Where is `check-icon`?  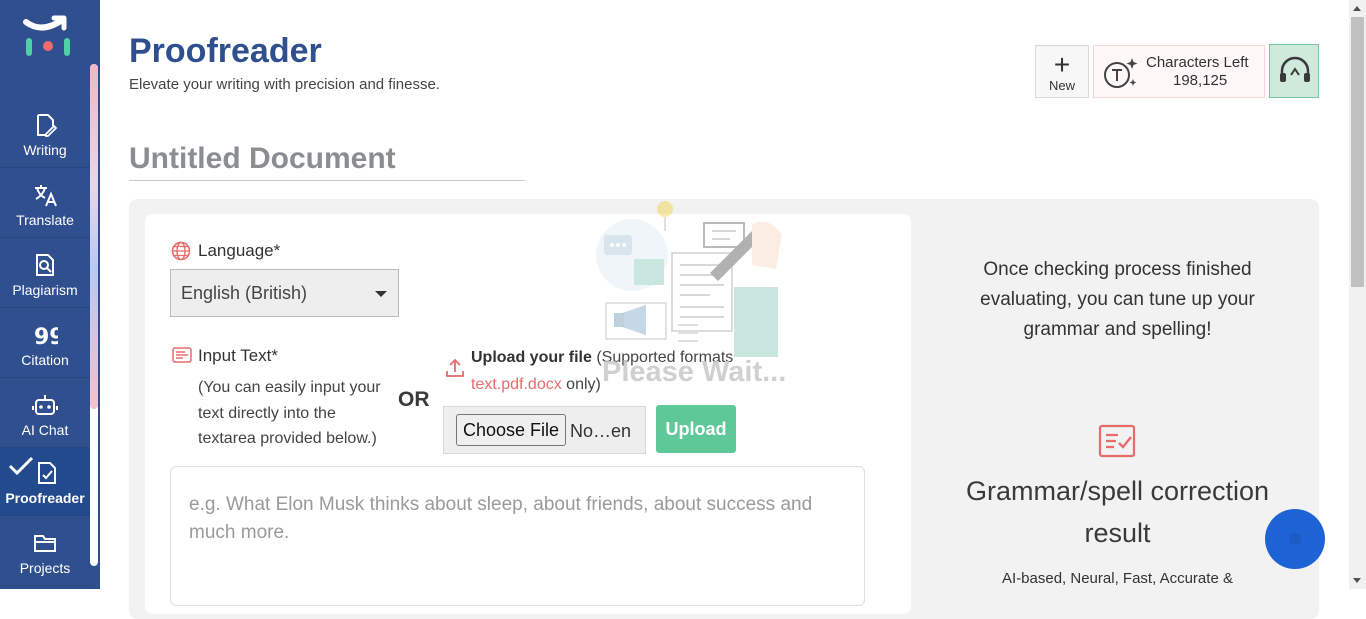
check-icon is located at coordinates (21, 466).